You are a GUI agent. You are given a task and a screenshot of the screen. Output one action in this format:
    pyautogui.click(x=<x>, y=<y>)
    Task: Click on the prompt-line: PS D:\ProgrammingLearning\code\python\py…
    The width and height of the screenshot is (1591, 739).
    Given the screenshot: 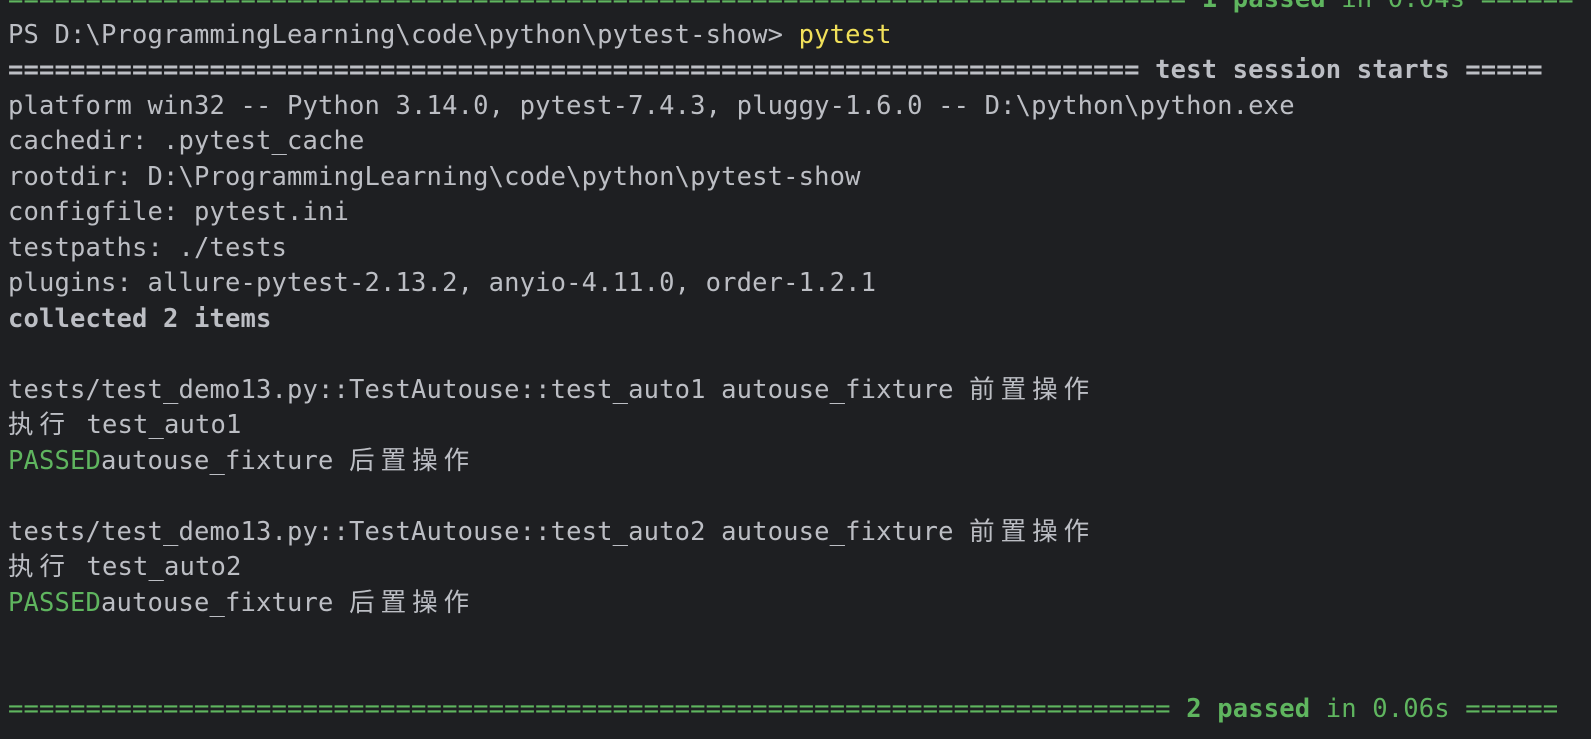 What is the action you would take?
    pyautogui.click(x=450, y=35)
    